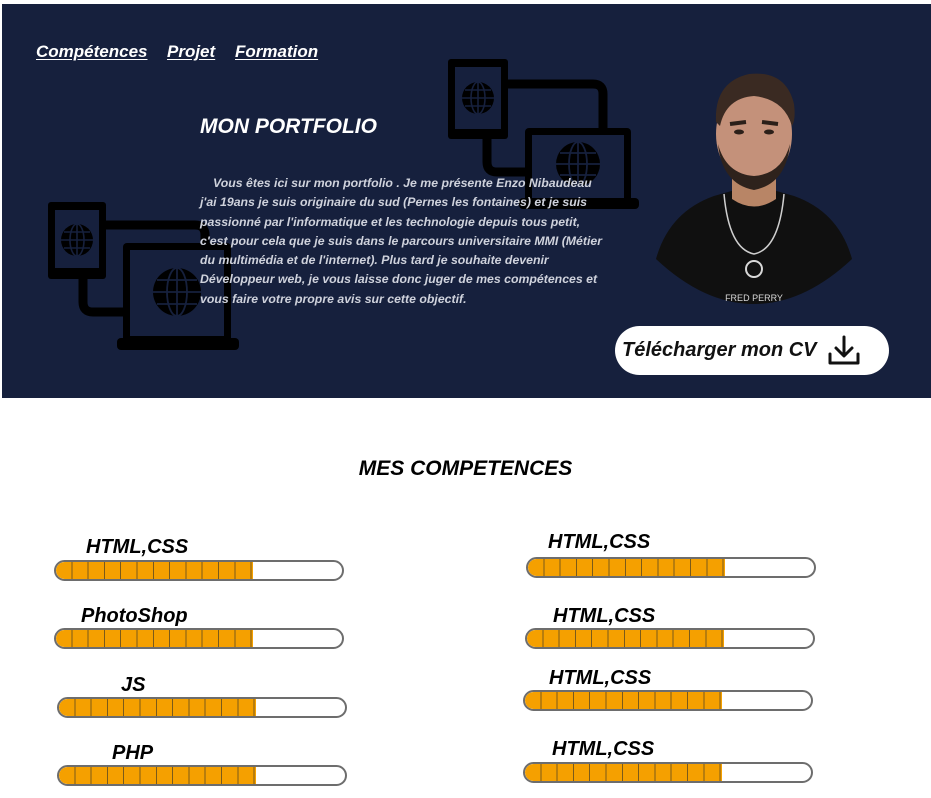 The width and height of the screenshot is (931, 798). What do you see at coordinates (134, 616) in the screenshot?
I see `skill-label: PhotoShop` at bounding box center [134, 616].